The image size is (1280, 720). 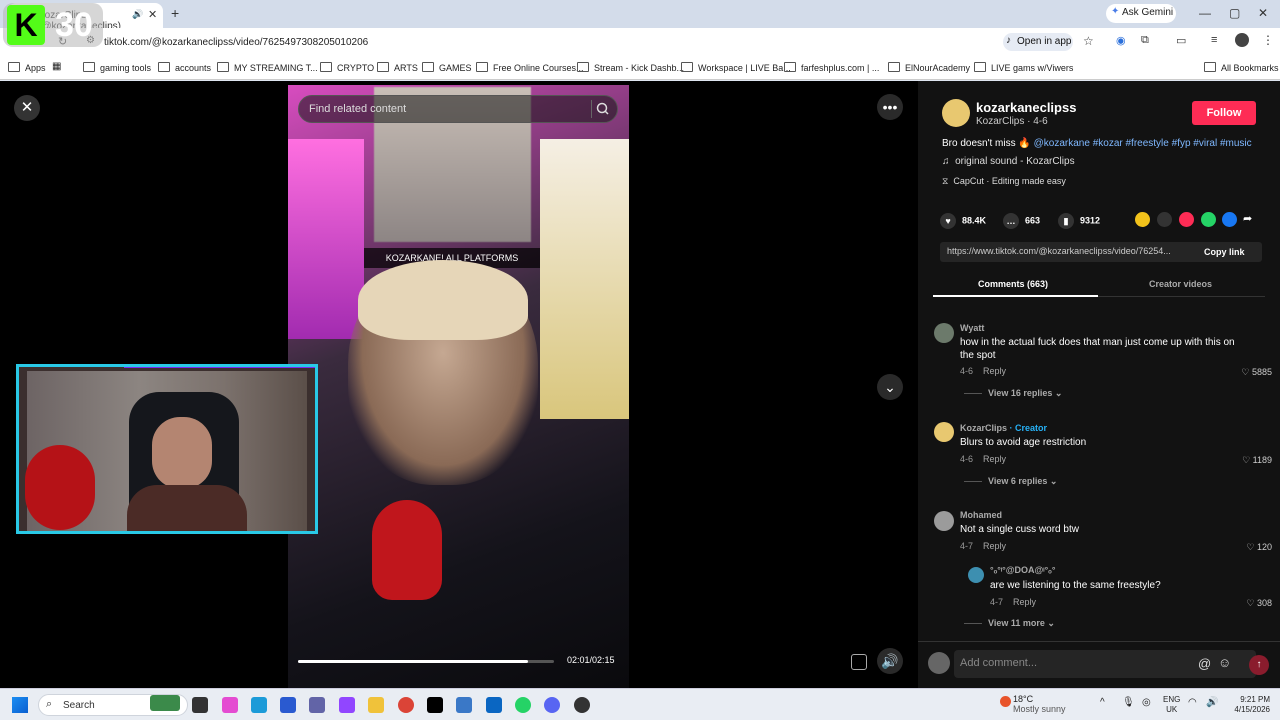 What do you see at coordinates (137, 14) in the screenshot?
I see `speaker-icon: 🔊` at bounding box center [137, 14].